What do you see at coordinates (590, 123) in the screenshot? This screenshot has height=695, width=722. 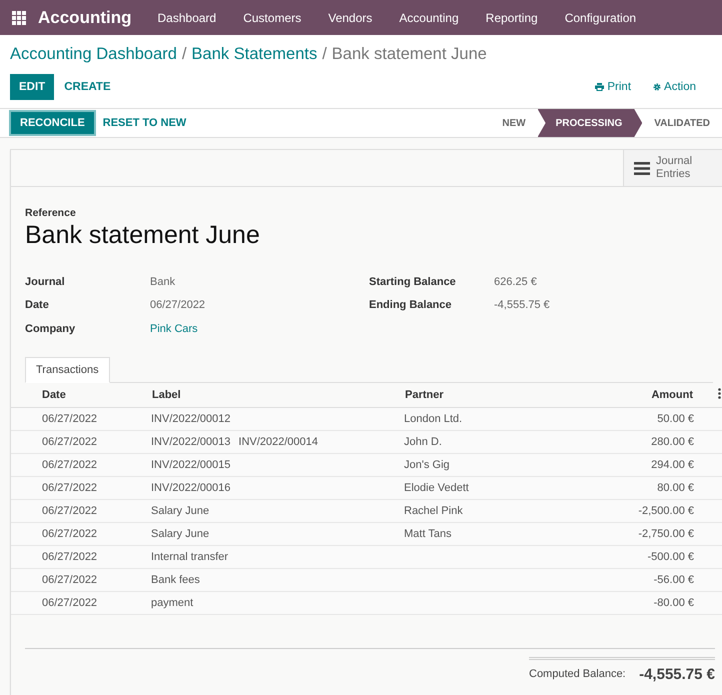 I see `status-step: PROCESSING` at bounding box center [590, 123].